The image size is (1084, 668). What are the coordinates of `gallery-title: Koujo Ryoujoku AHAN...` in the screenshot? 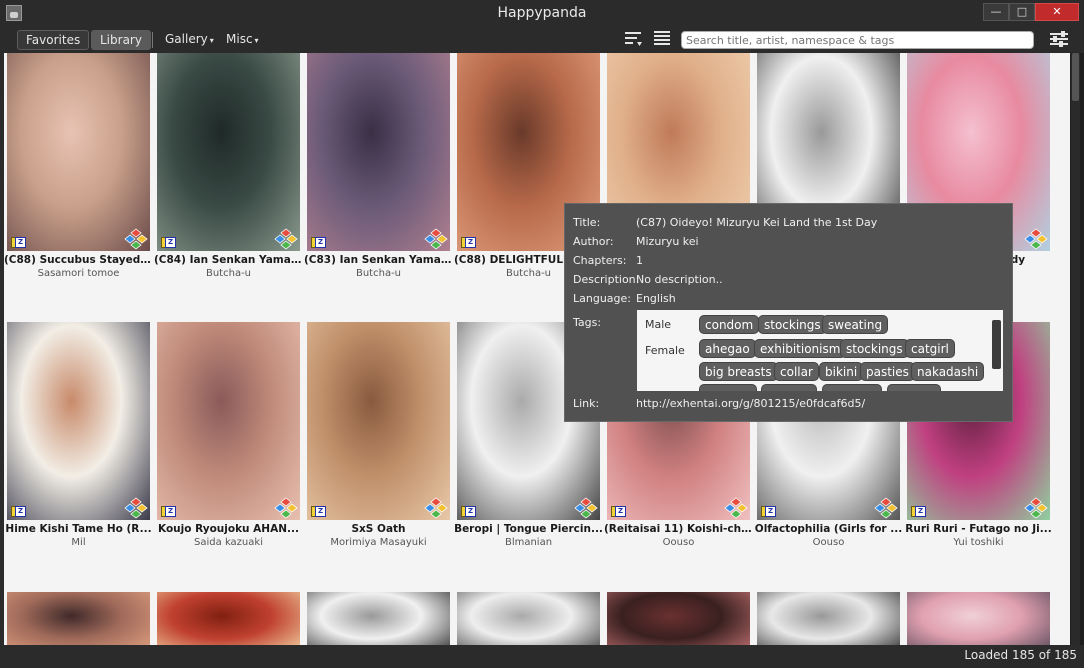 It's located at (228, 529).